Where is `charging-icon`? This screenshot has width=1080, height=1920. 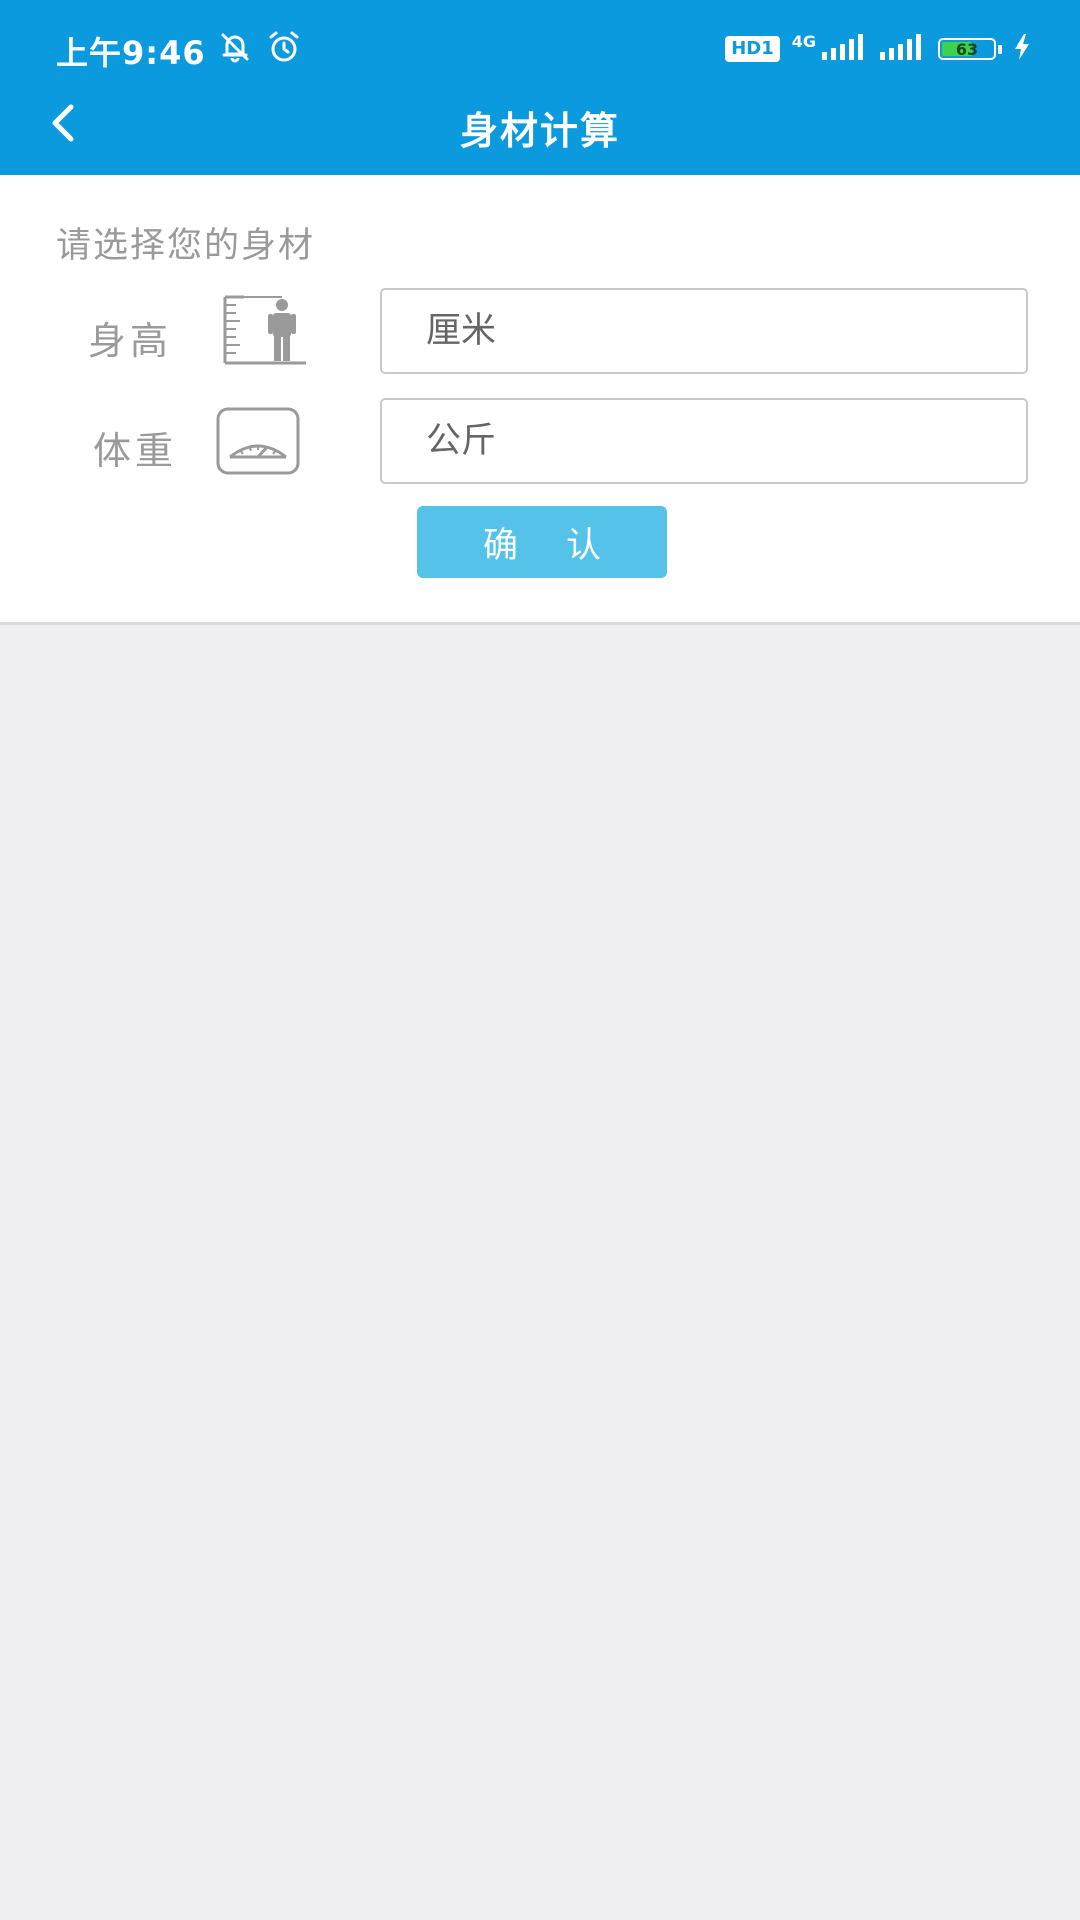
charging-icon is located at coordinates (1022, 49).